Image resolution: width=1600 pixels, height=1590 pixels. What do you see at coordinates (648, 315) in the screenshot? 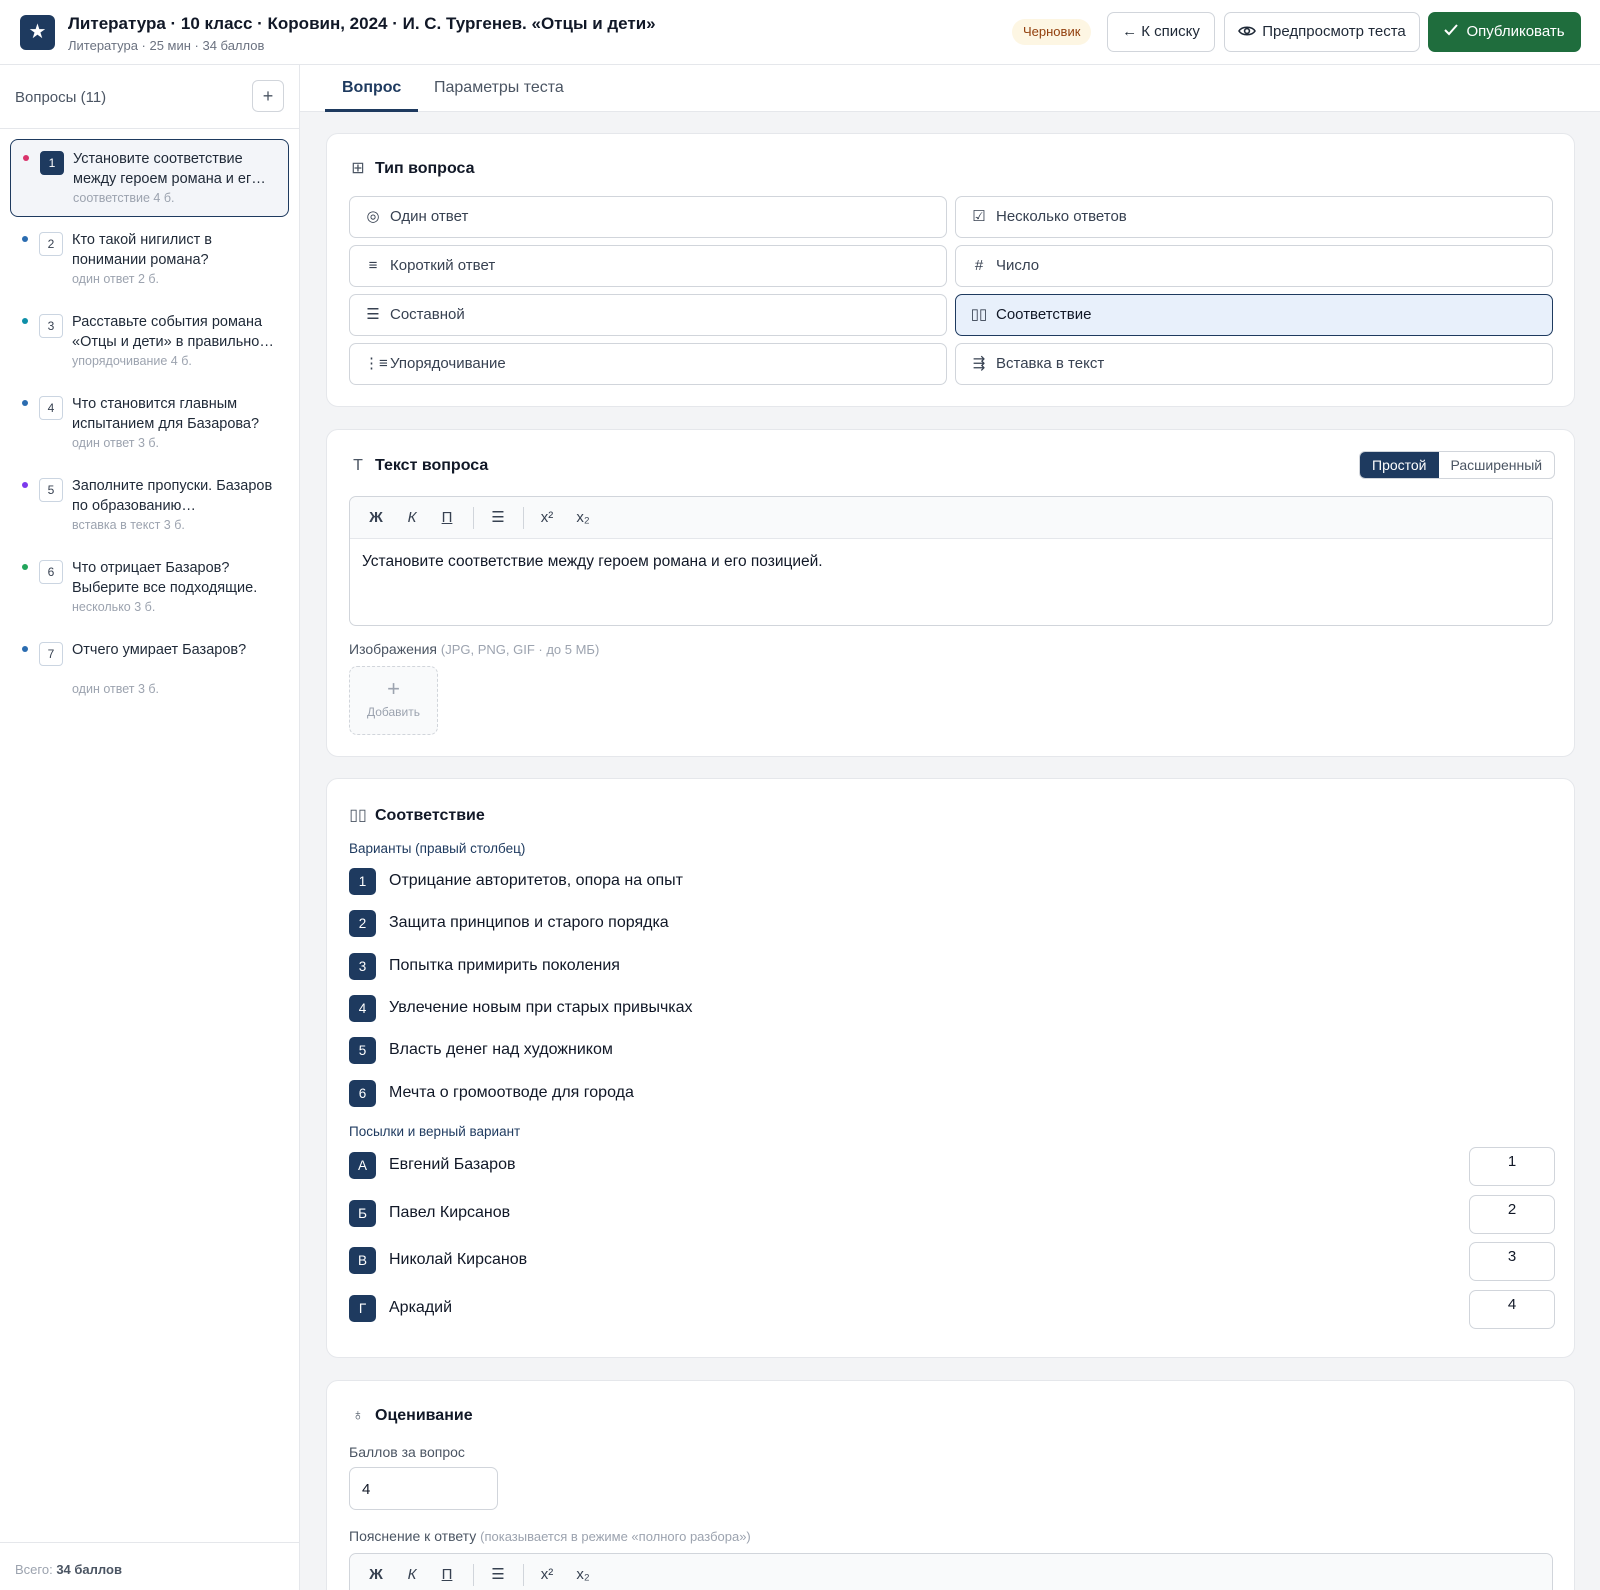
I see `type-composite: ☰ Составной` at bounding box center [648, 315].